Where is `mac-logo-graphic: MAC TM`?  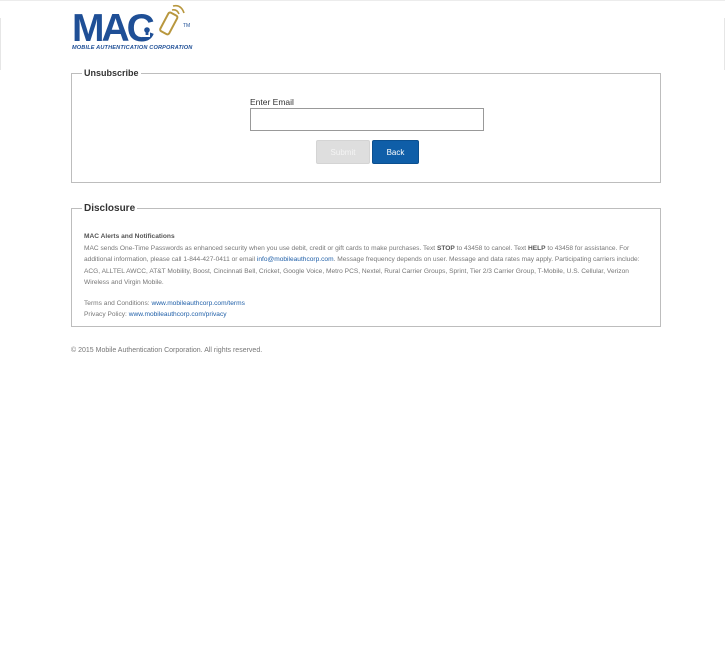 mac-logo-graphic: MAC TM is located at coordinates (131, 27).